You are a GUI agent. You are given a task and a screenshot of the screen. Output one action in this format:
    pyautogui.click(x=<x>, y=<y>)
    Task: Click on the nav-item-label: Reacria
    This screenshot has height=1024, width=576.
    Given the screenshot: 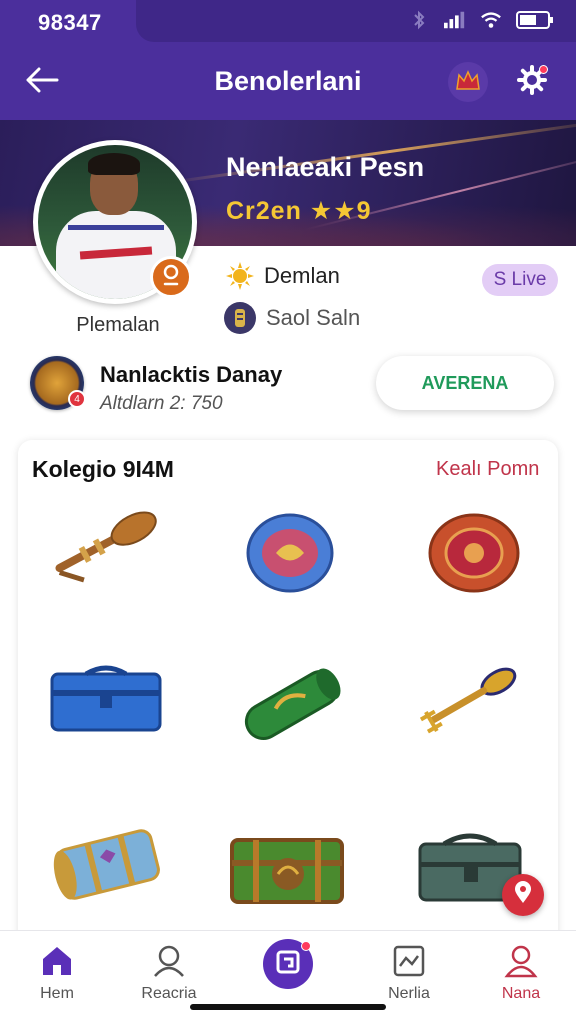 What is the action you would take?
    pyautogui.click(x=169, y=993)
    